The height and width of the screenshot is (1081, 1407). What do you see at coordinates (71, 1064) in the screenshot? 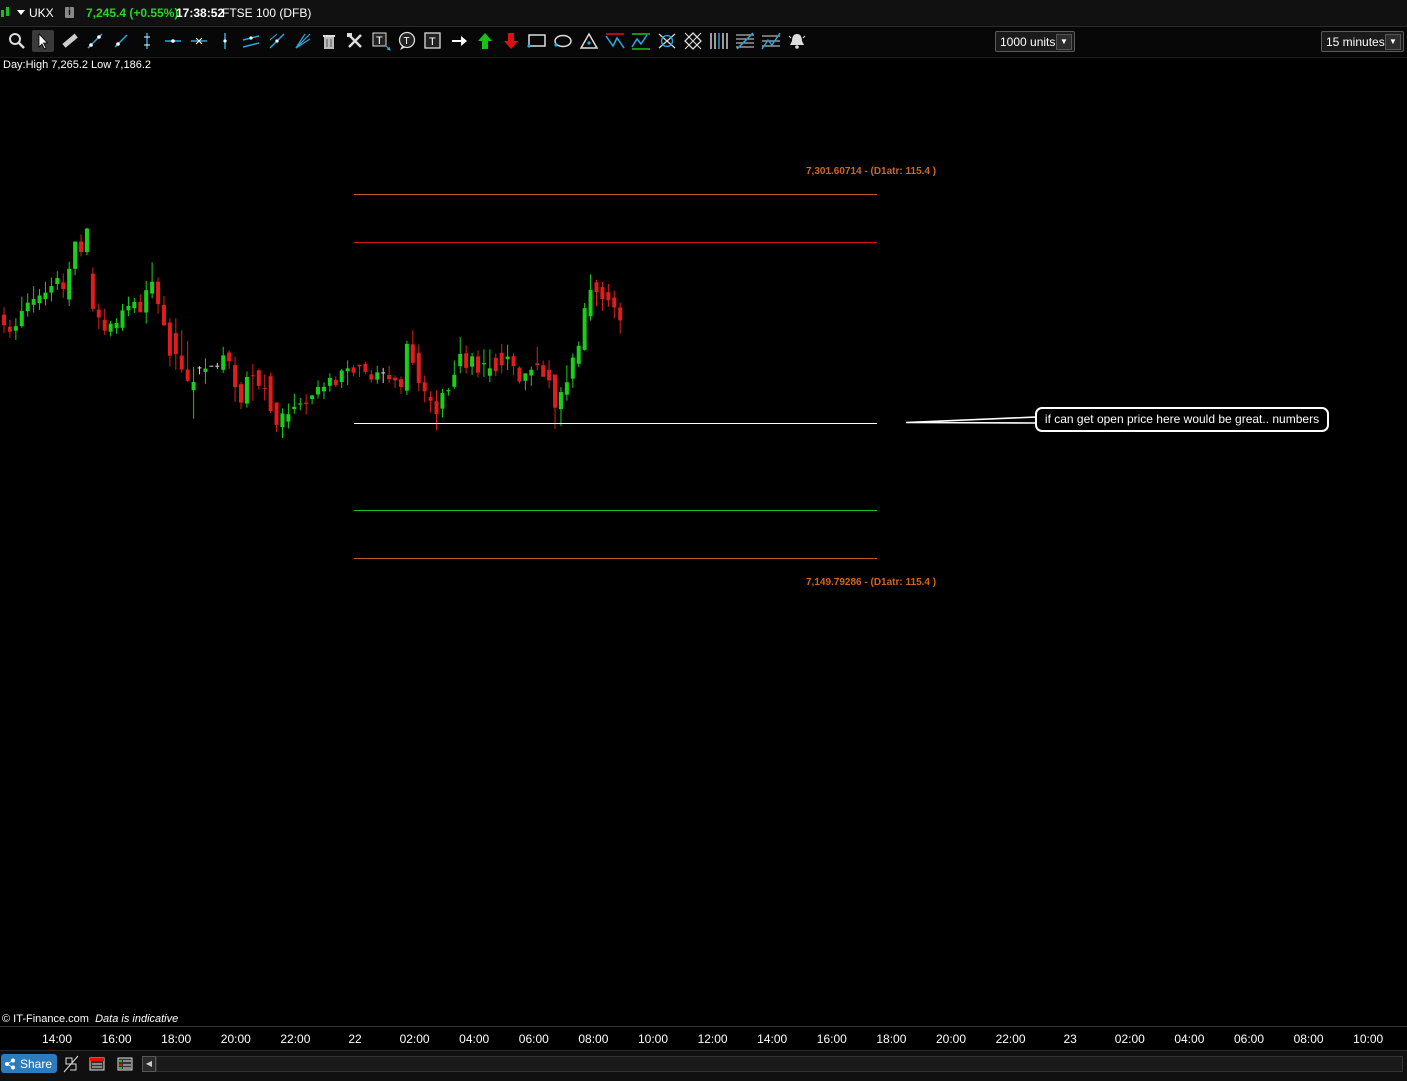
I see `link-chart-button` at bounding box center [71, 1064].